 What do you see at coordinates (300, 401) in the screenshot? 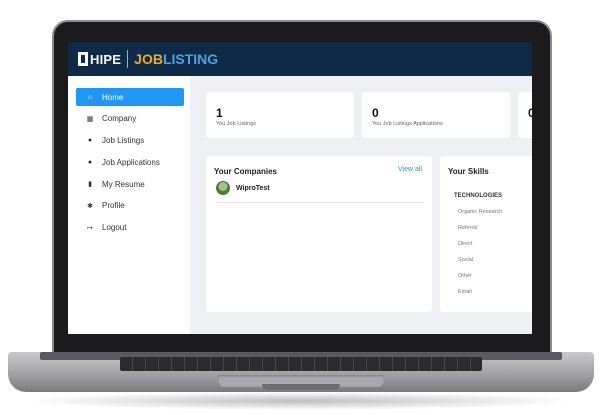
I see `laptop-shadow` at bounding box center [300, 401].